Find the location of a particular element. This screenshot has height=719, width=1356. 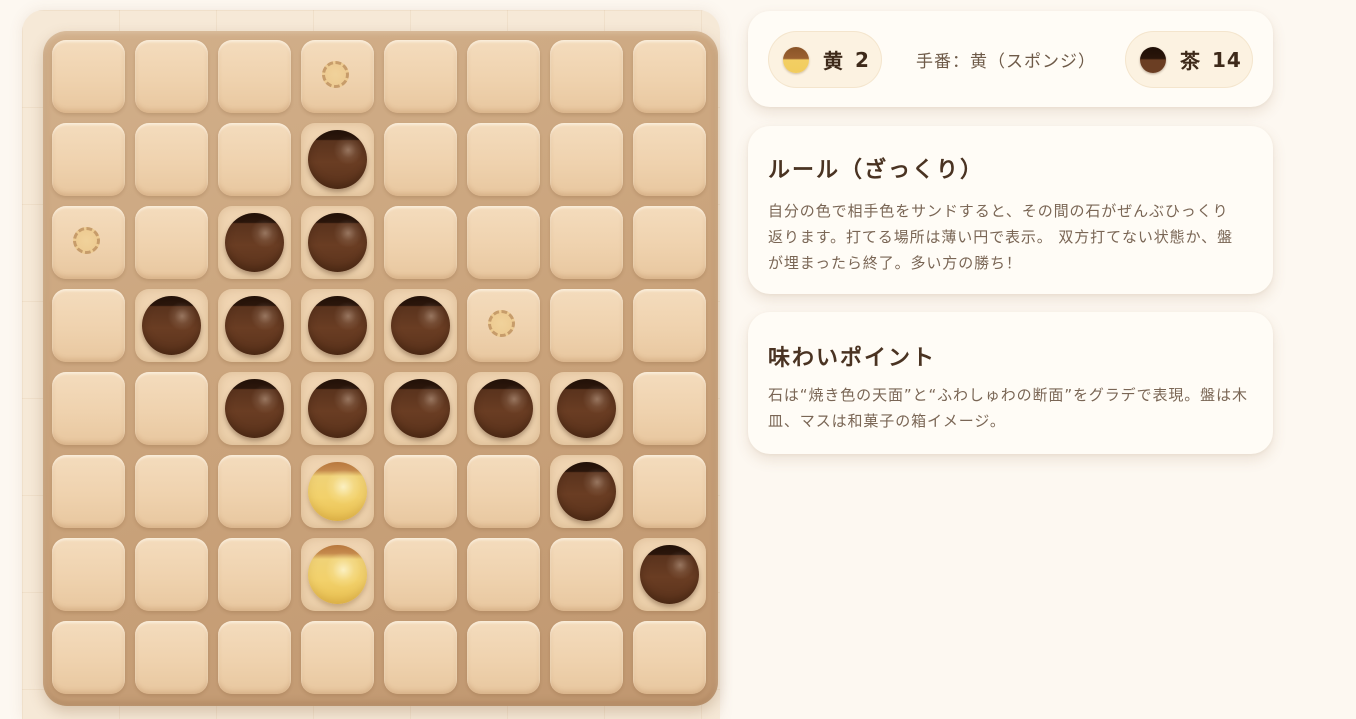

board-cell-r1c4 is located at coordinates (337, 76).